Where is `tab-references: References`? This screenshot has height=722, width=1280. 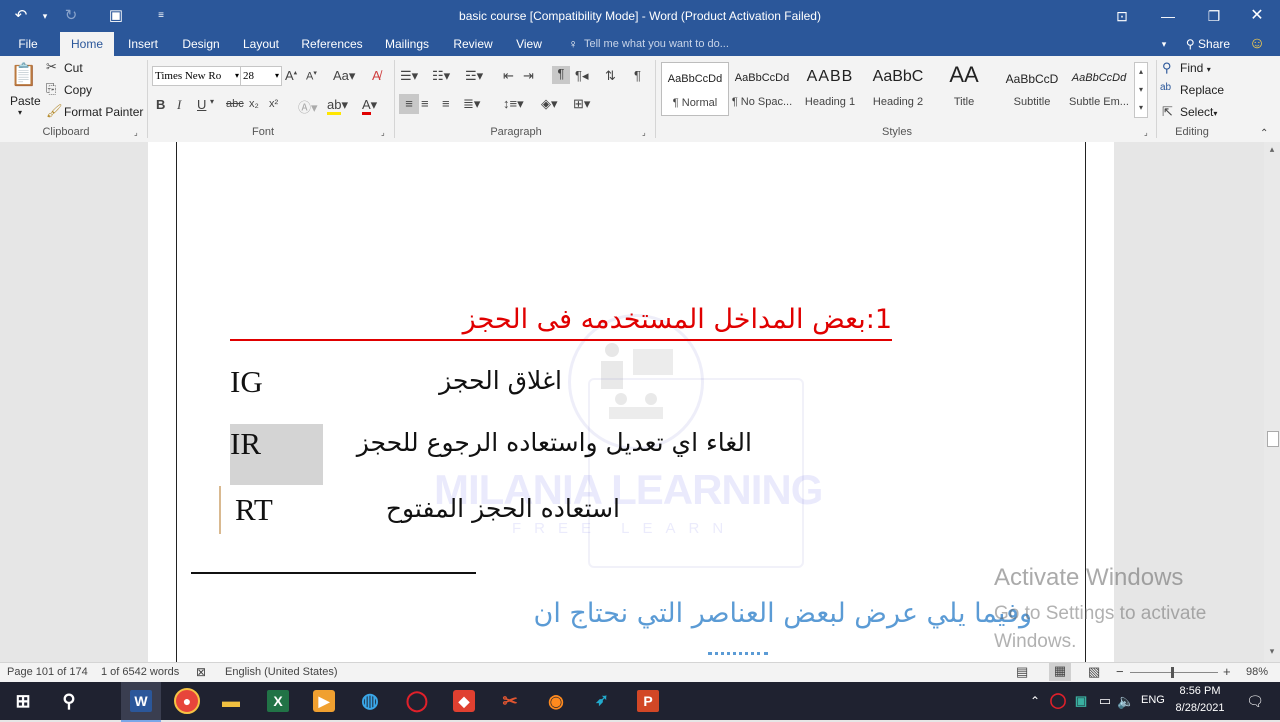
tab-references: References is located at coordinates (332, 44).